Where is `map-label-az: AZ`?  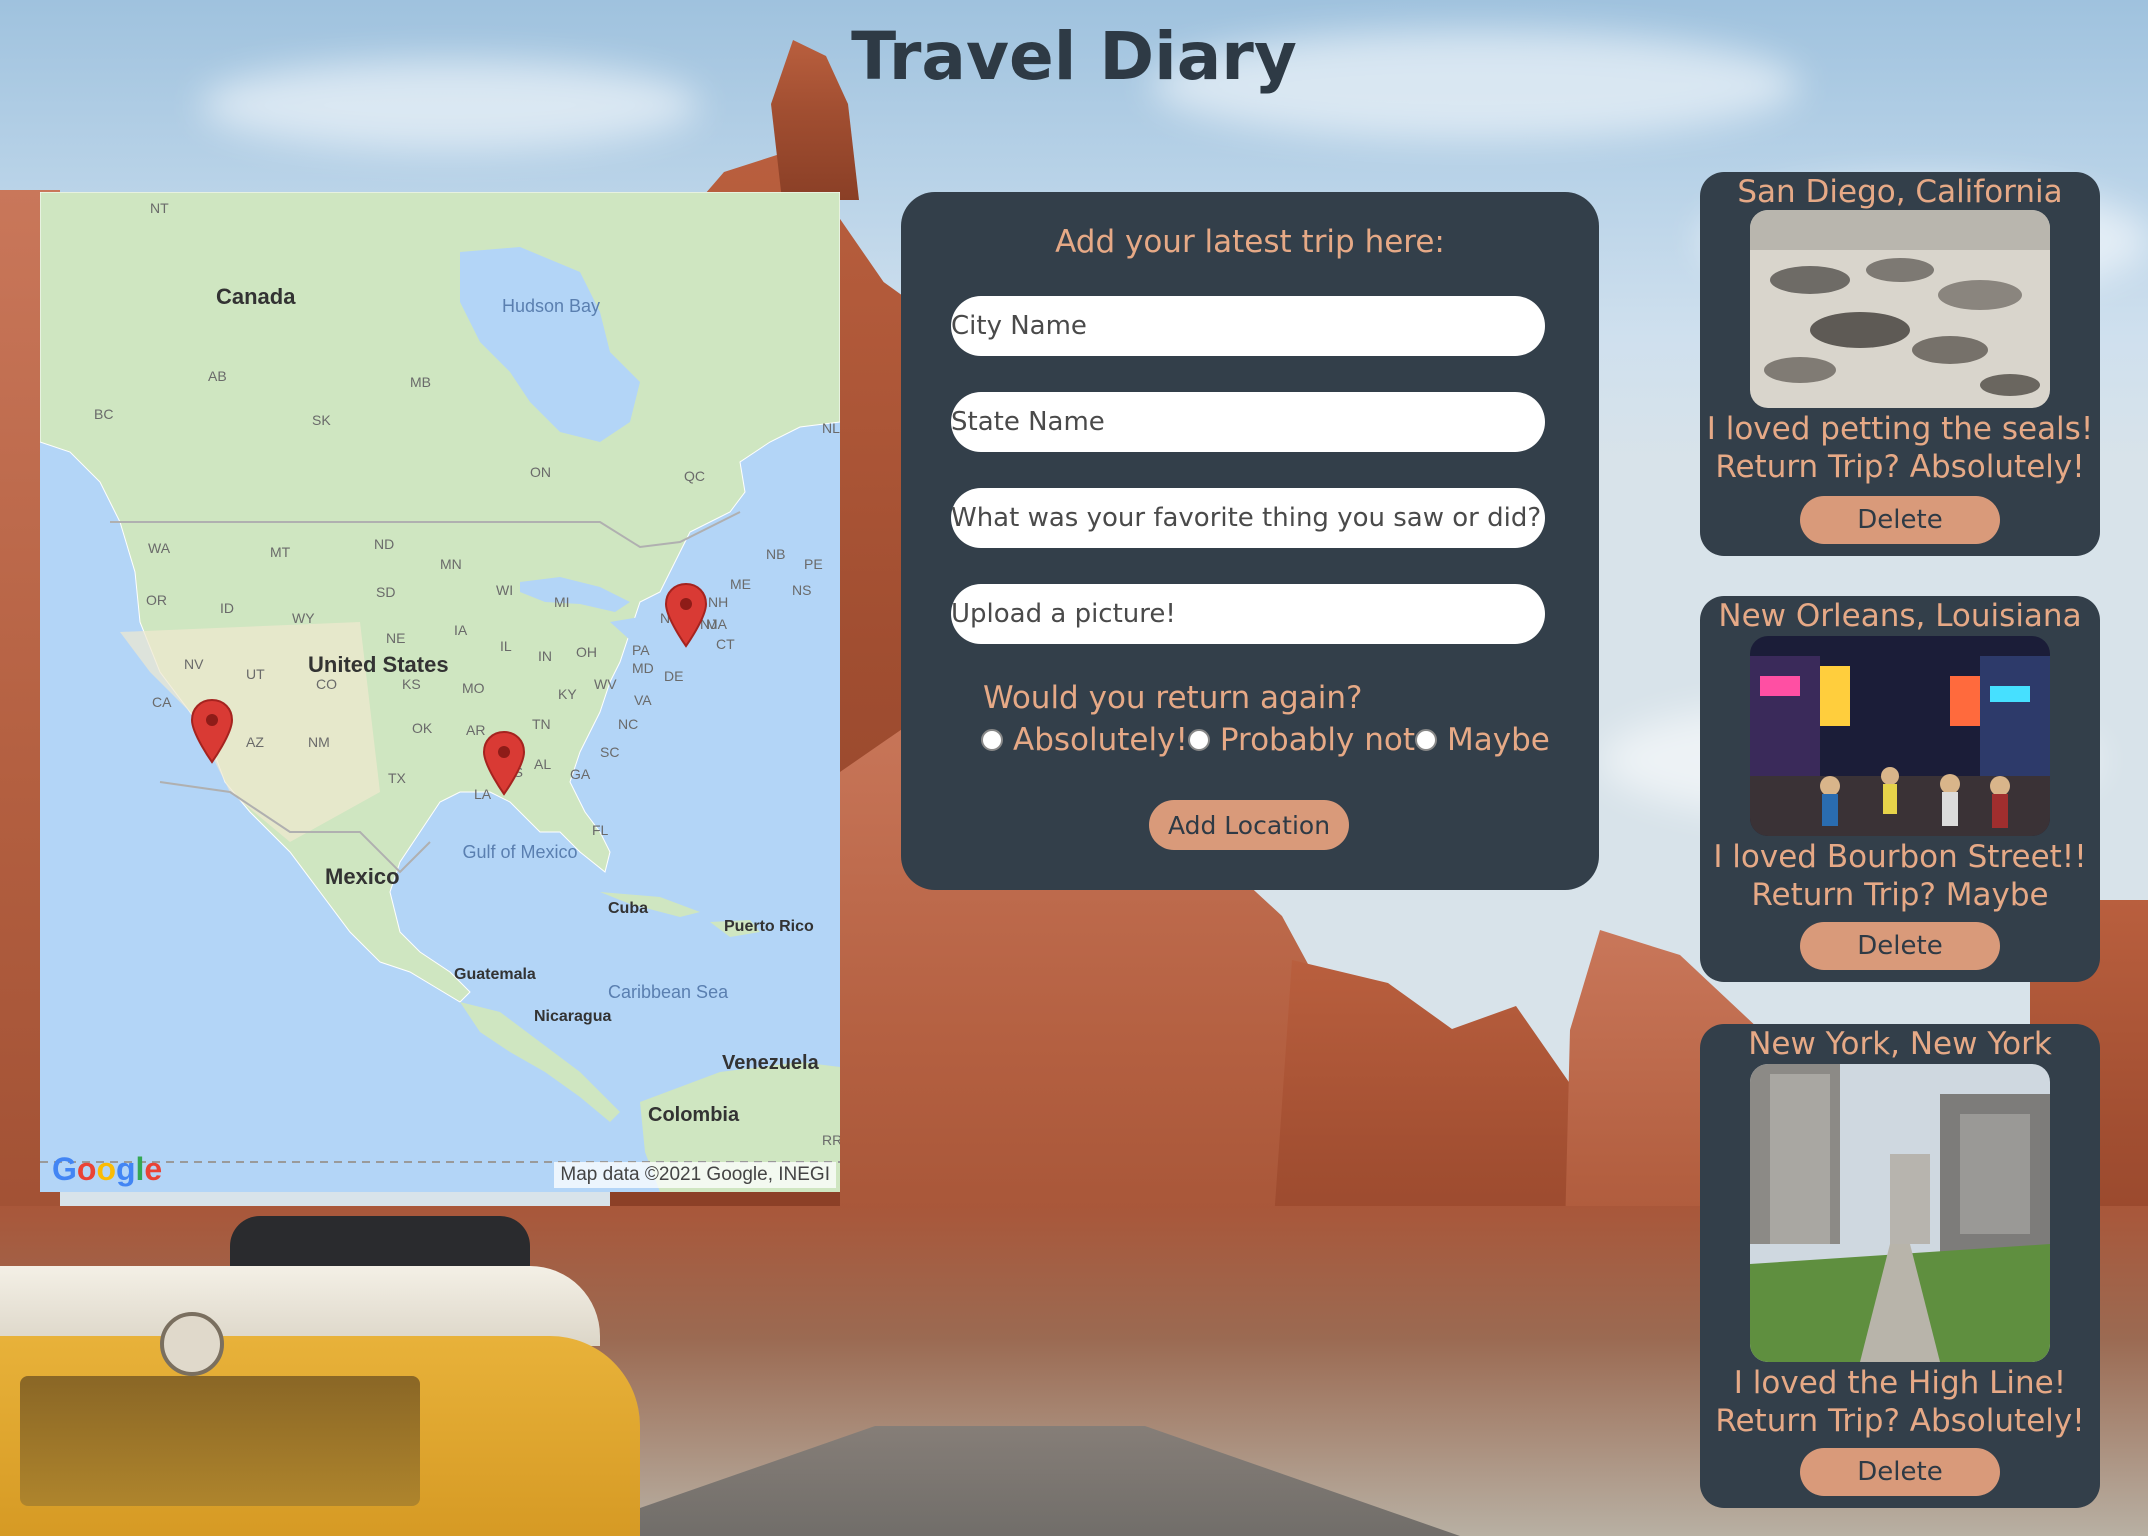
map-label-az: AZ is located at coordinates (255, 742).